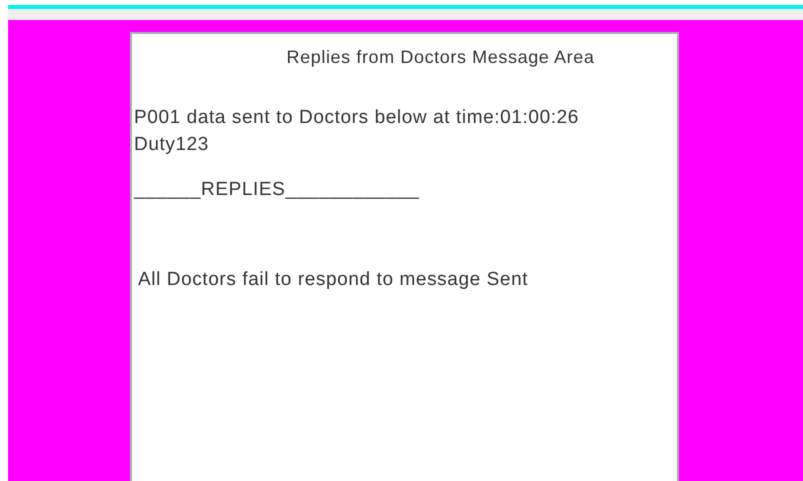 The height and width of the screenshot is (481, 803). I want to click on message-text: All Doctors fail to respond to message Sent, so click(332, 280).